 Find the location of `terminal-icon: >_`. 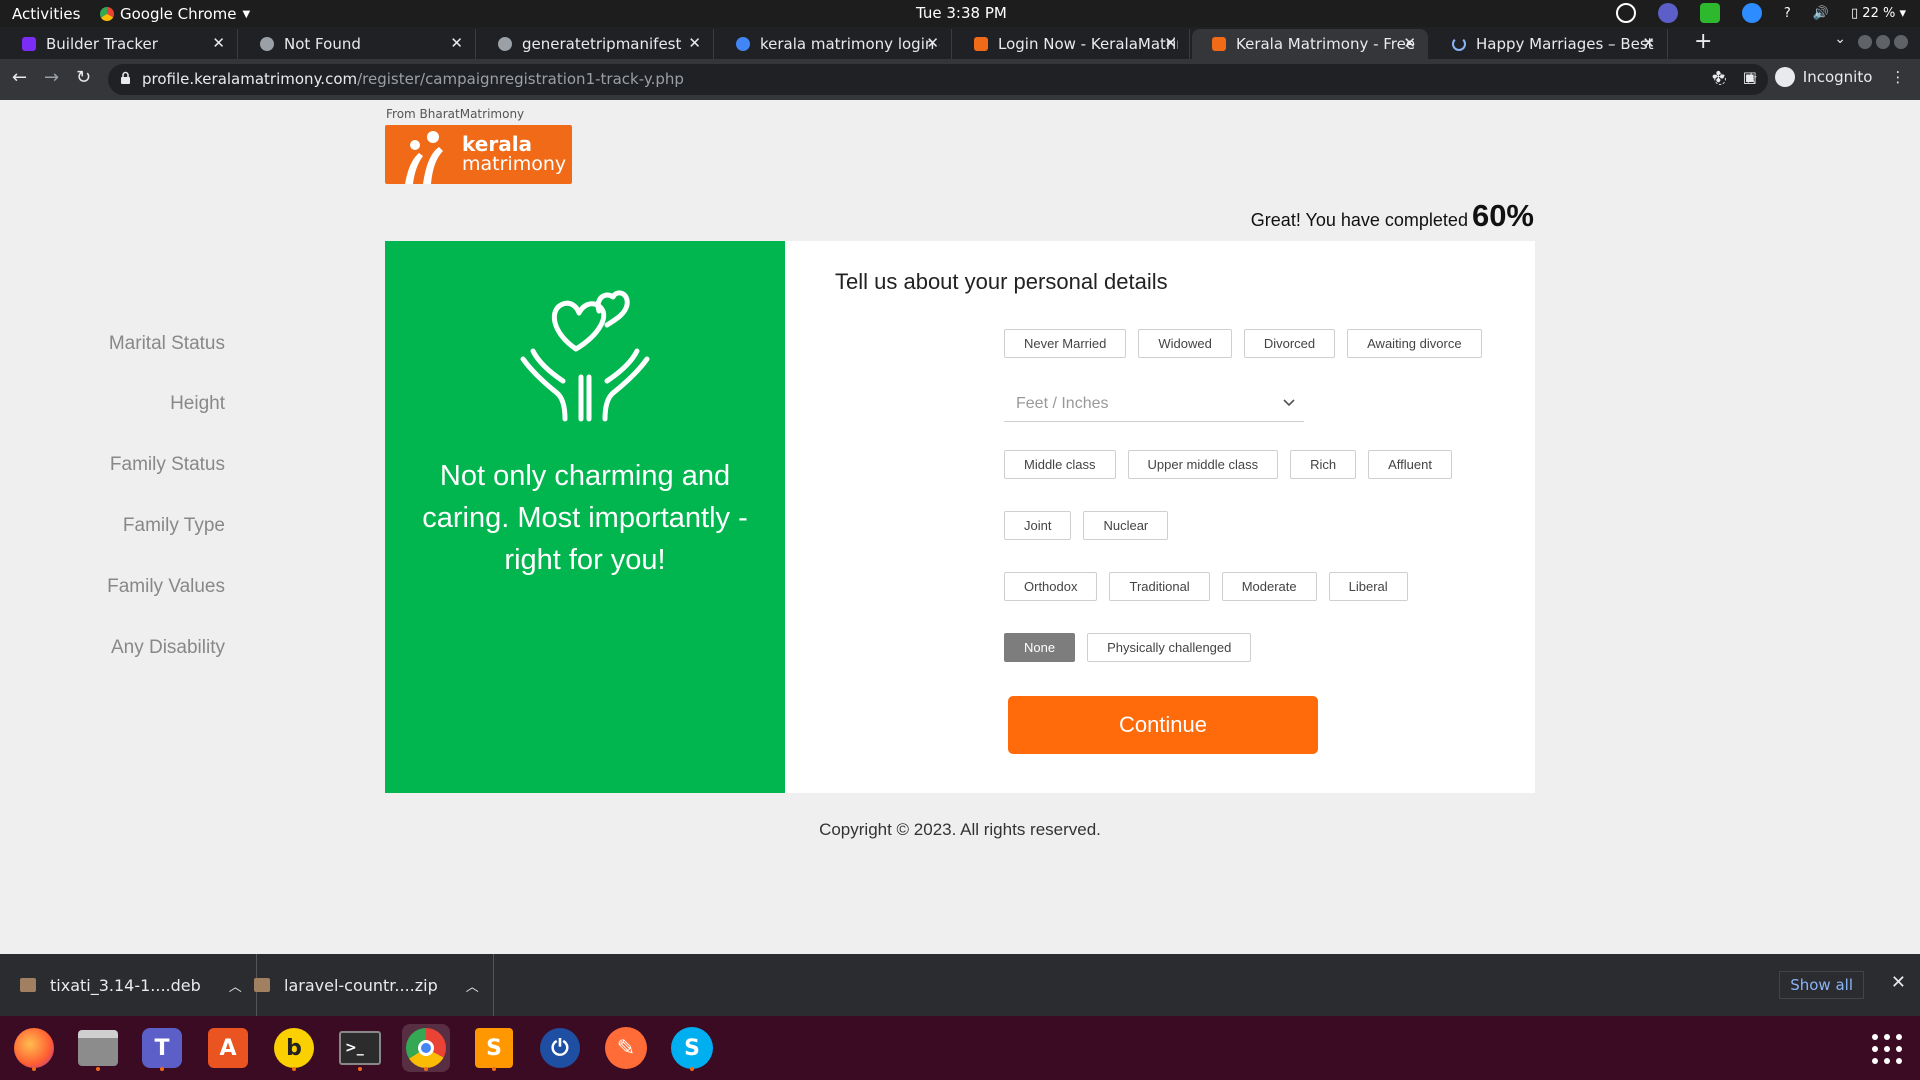

terminal-icon: >_ is located at coordinates (360, 1048).